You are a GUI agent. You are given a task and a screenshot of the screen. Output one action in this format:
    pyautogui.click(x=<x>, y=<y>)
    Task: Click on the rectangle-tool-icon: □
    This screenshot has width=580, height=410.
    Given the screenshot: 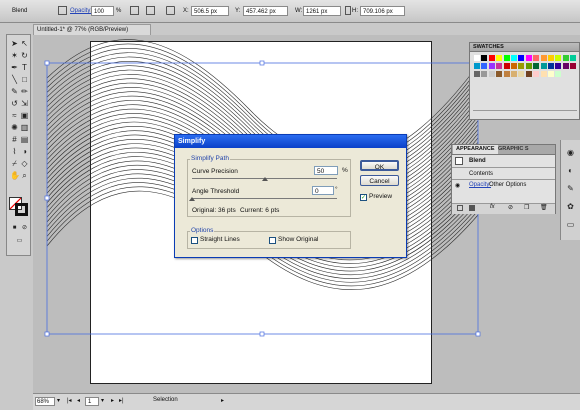 What is the action you would take?
    pyautogui.click(x=24, y=79)
    